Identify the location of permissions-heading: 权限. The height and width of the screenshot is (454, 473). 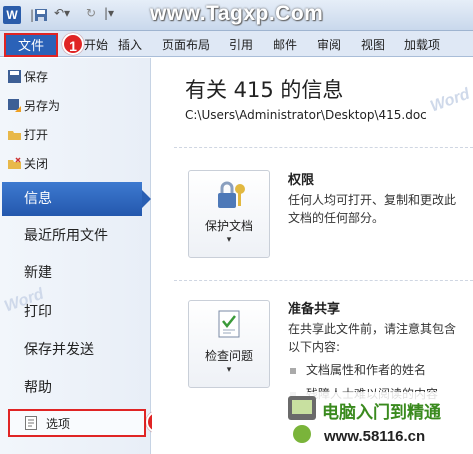
(301, 180).